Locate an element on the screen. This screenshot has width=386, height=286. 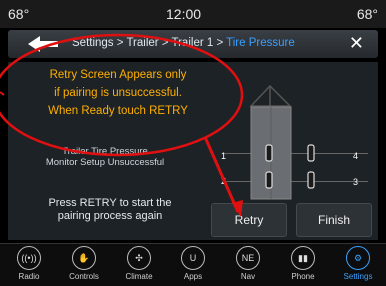
dock-label: Climate is located at coordinates (139, 276).